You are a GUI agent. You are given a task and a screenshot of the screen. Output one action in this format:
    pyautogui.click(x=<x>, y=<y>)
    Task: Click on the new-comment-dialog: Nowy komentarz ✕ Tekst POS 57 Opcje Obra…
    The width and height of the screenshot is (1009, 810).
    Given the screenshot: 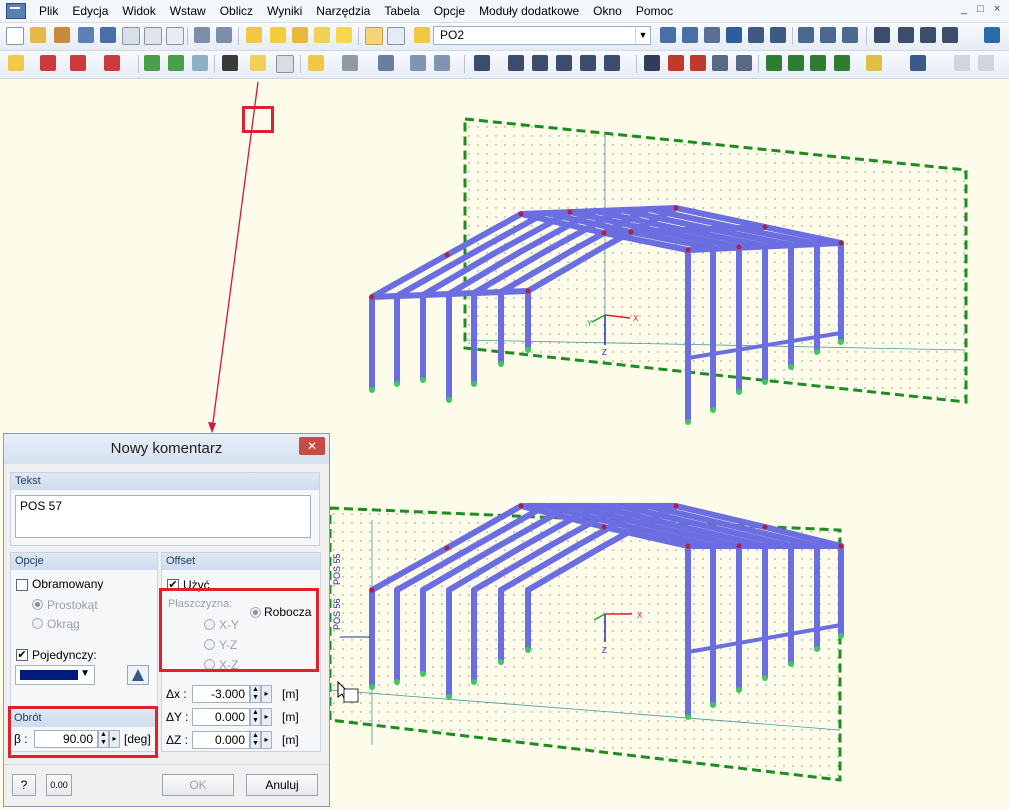 What is the action you would take?
    pyautogui.click(x=166, y=620)
    